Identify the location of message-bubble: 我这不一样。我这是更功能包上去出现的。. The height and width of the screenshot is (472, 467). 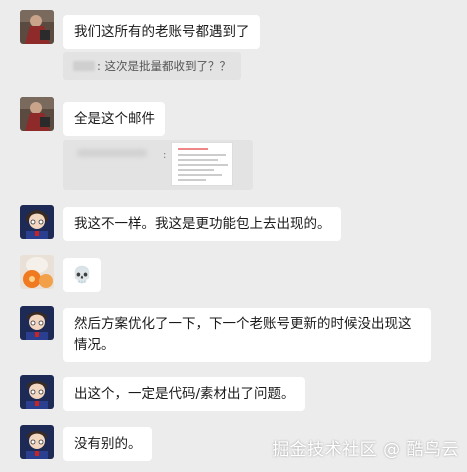
(202, 224).